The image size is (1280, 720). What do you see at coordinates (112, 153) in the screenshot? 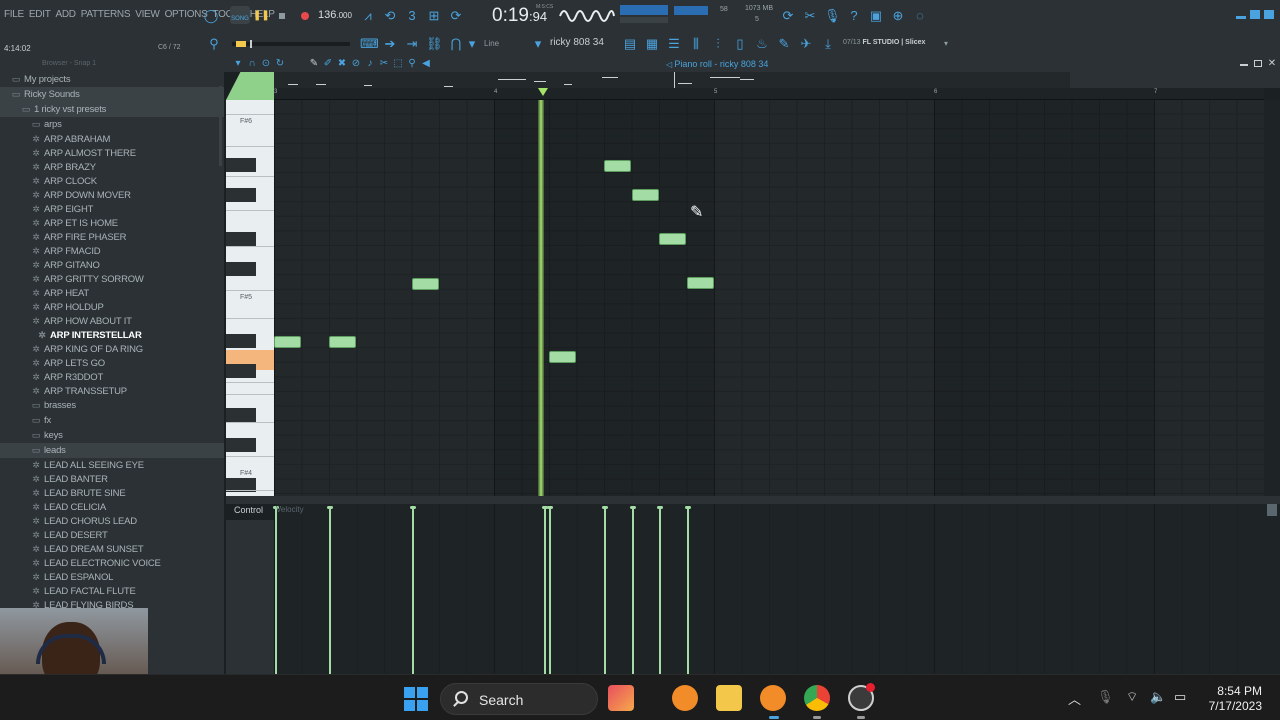
I see `browser-preset: ✲ ARP ALMOST THERE` at bounding box center [112, 153].